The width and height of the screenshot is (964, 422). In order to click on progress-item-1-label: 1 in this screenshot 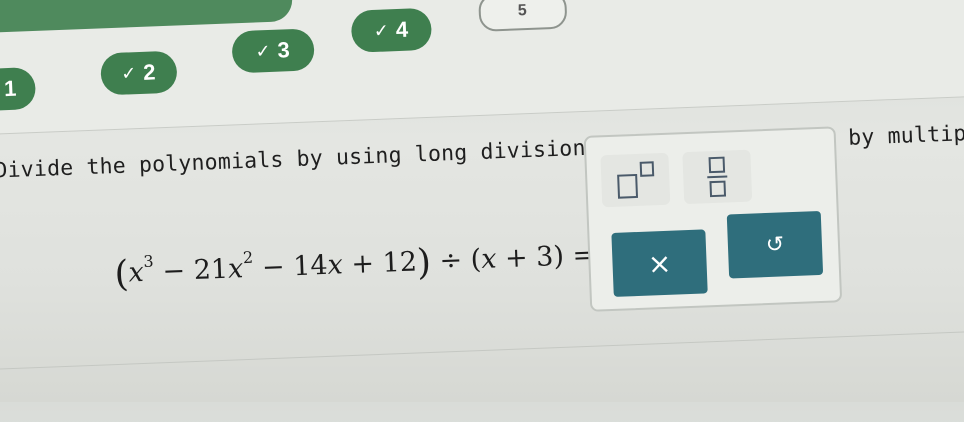, I will do `click(10, 88)`.